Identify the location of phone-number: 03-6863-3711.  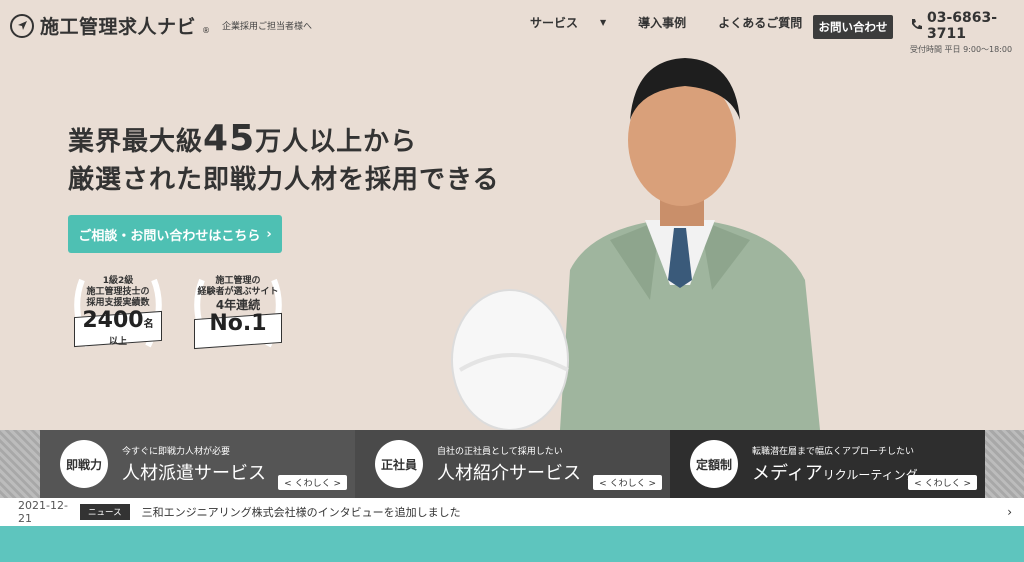
(962, 26).